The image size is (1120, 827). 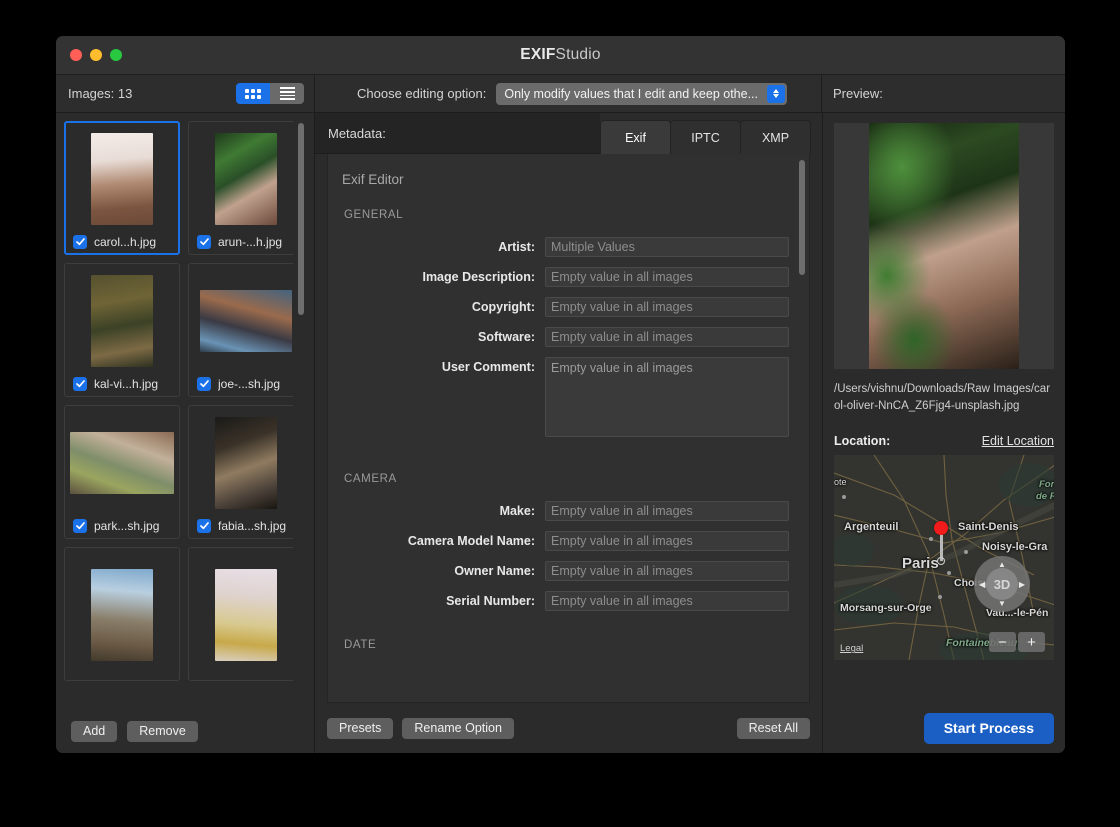 I want to click on map-label: Saint-Denis, so click(x=988, y=527).